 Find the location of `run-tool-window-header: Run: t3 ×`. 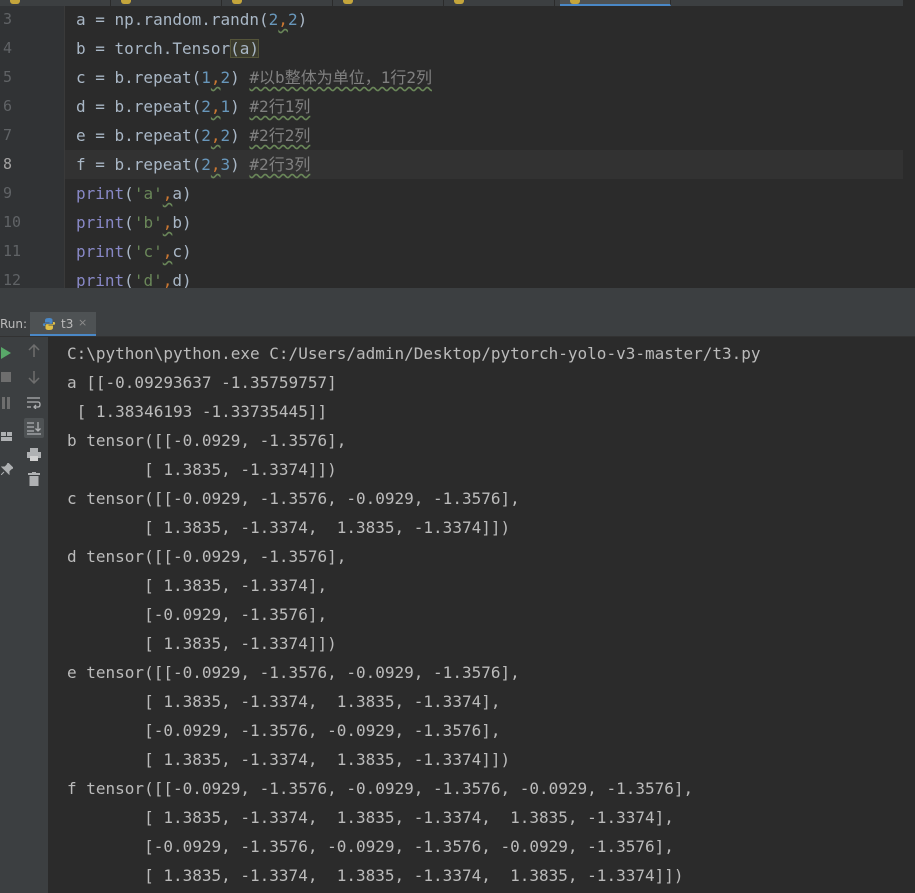

run-tool-window-header: Run: t3 × is located at coordinates (457, 324).